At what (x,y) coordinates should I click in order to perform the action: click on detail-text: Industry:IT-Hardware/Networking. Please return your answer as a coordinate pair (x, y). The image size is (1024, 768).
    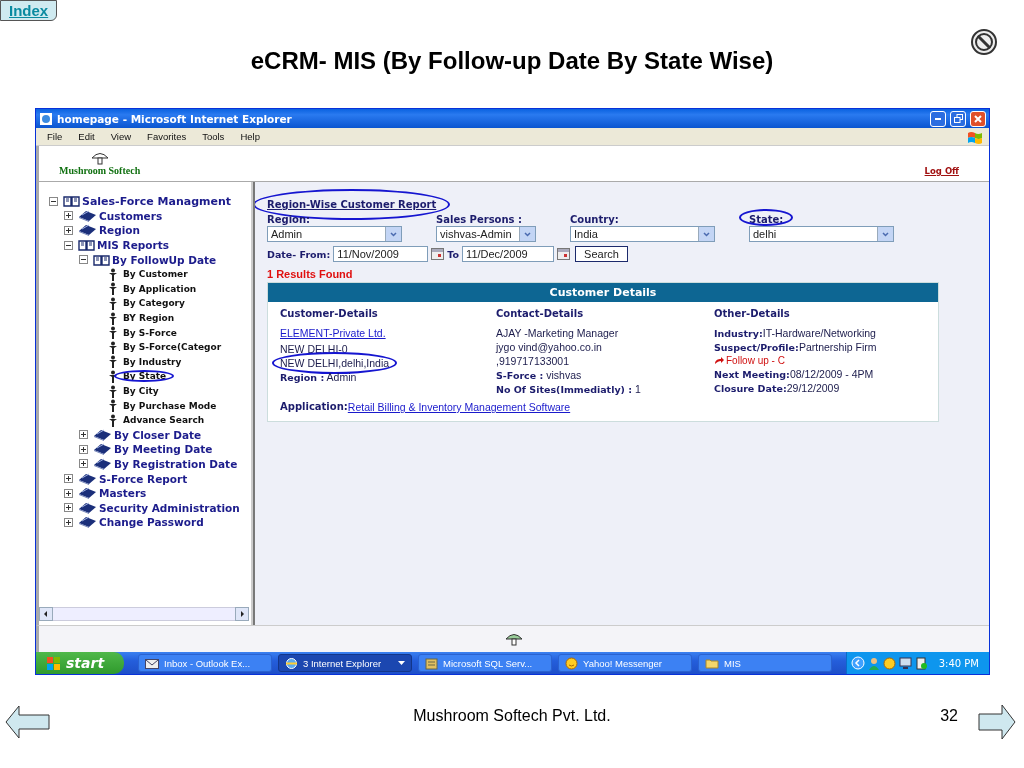
    Looking at the image, I should click on (795, 333).